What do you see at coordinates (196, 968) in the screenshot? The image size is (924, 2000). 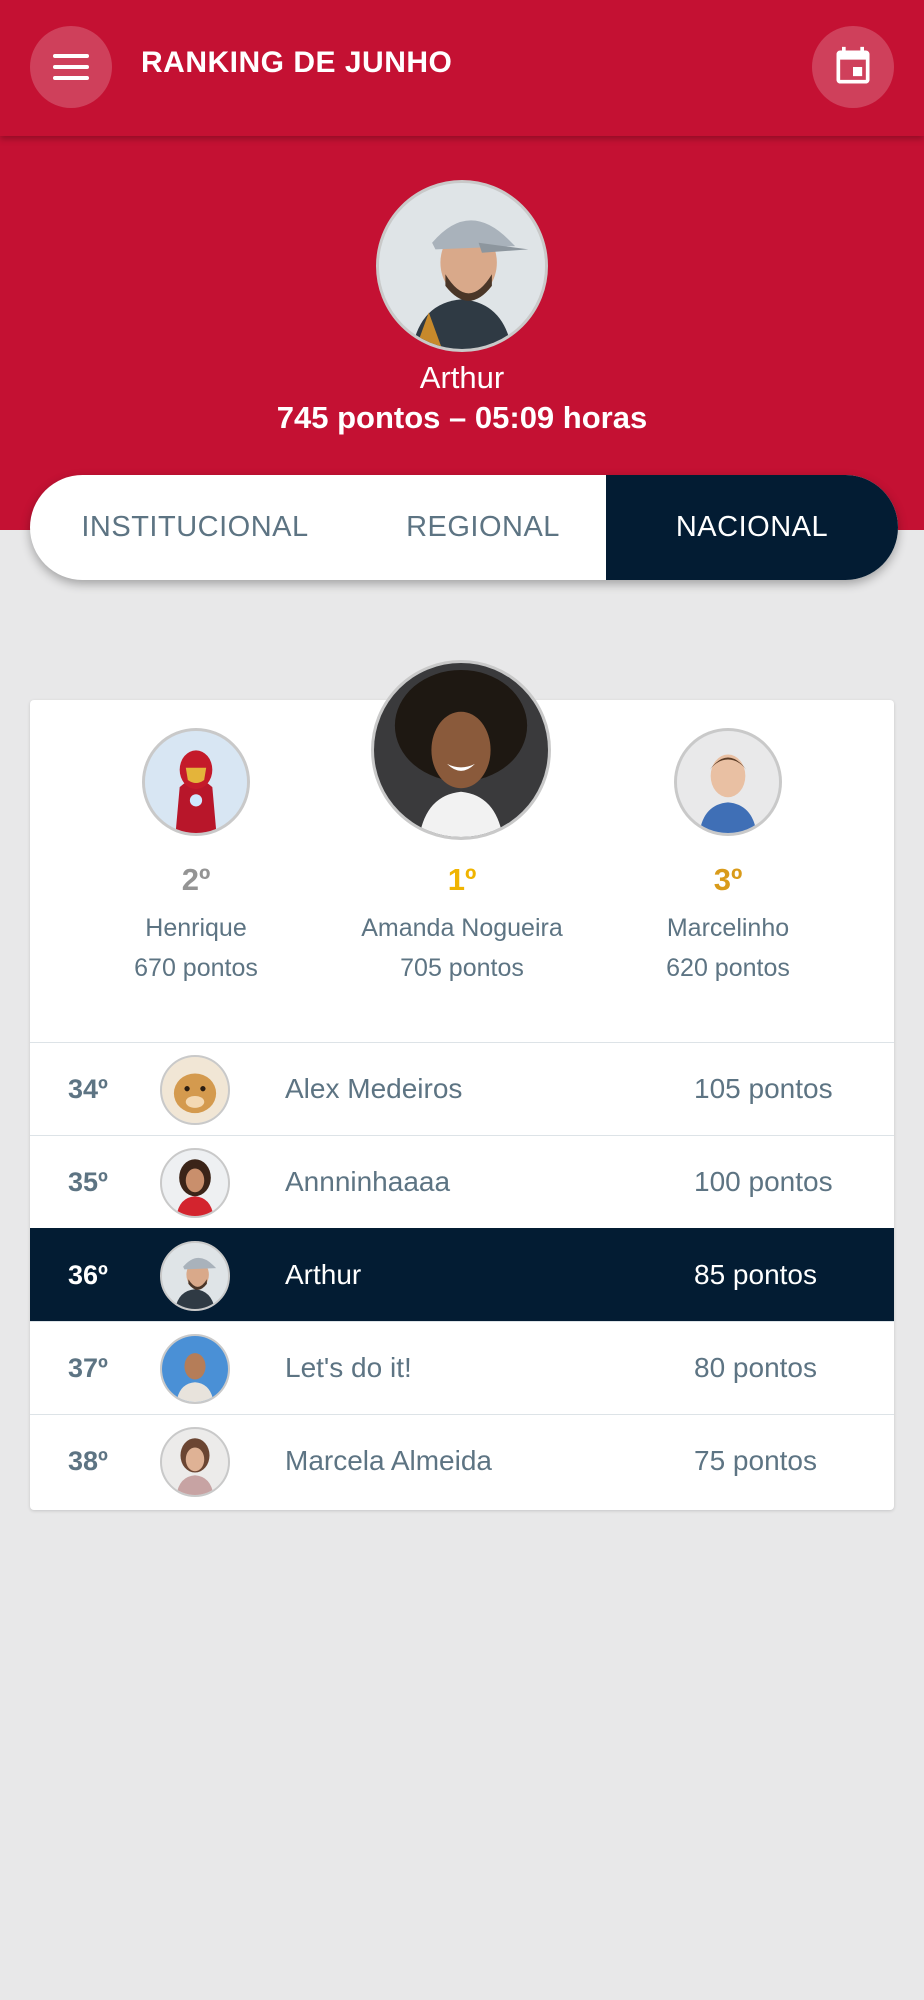 I see `podium-second-points: 670 pontos` at bounding box center [196, 968].